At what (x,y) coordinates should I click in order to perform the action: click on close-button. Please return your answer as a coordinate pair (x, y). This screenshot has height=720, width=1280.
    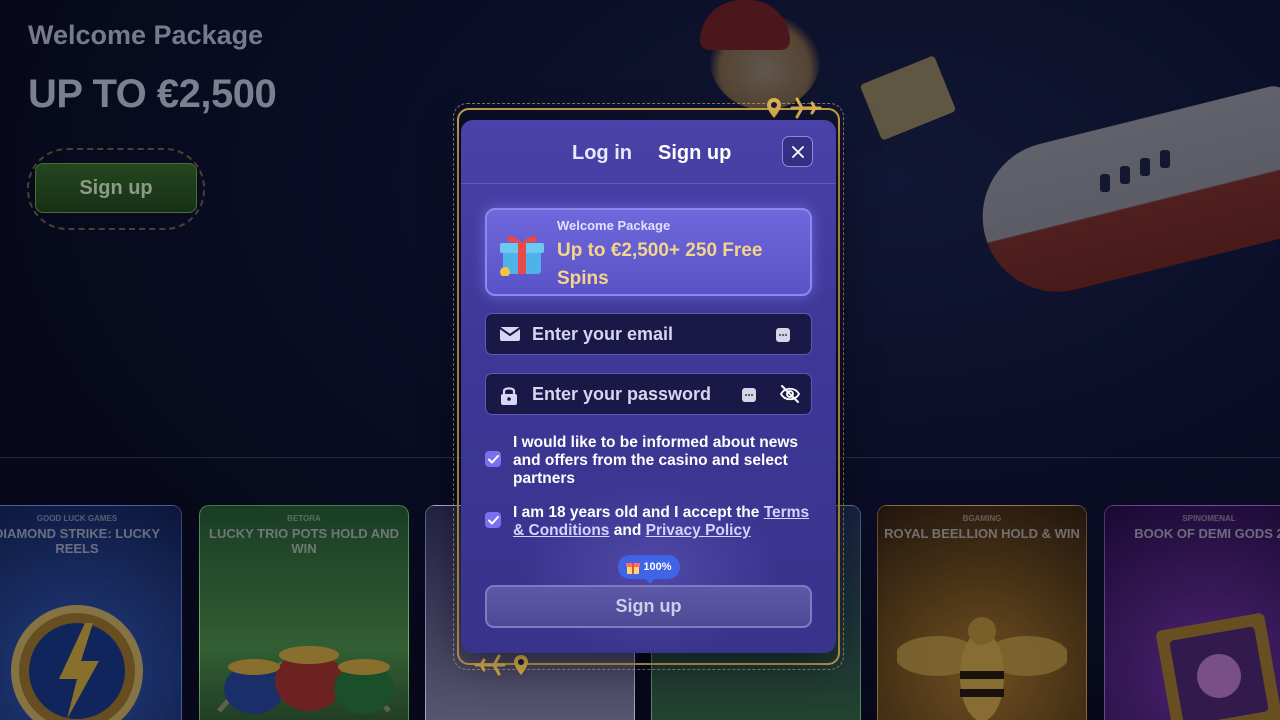
    Looking at the image, I should click on (797, 151).